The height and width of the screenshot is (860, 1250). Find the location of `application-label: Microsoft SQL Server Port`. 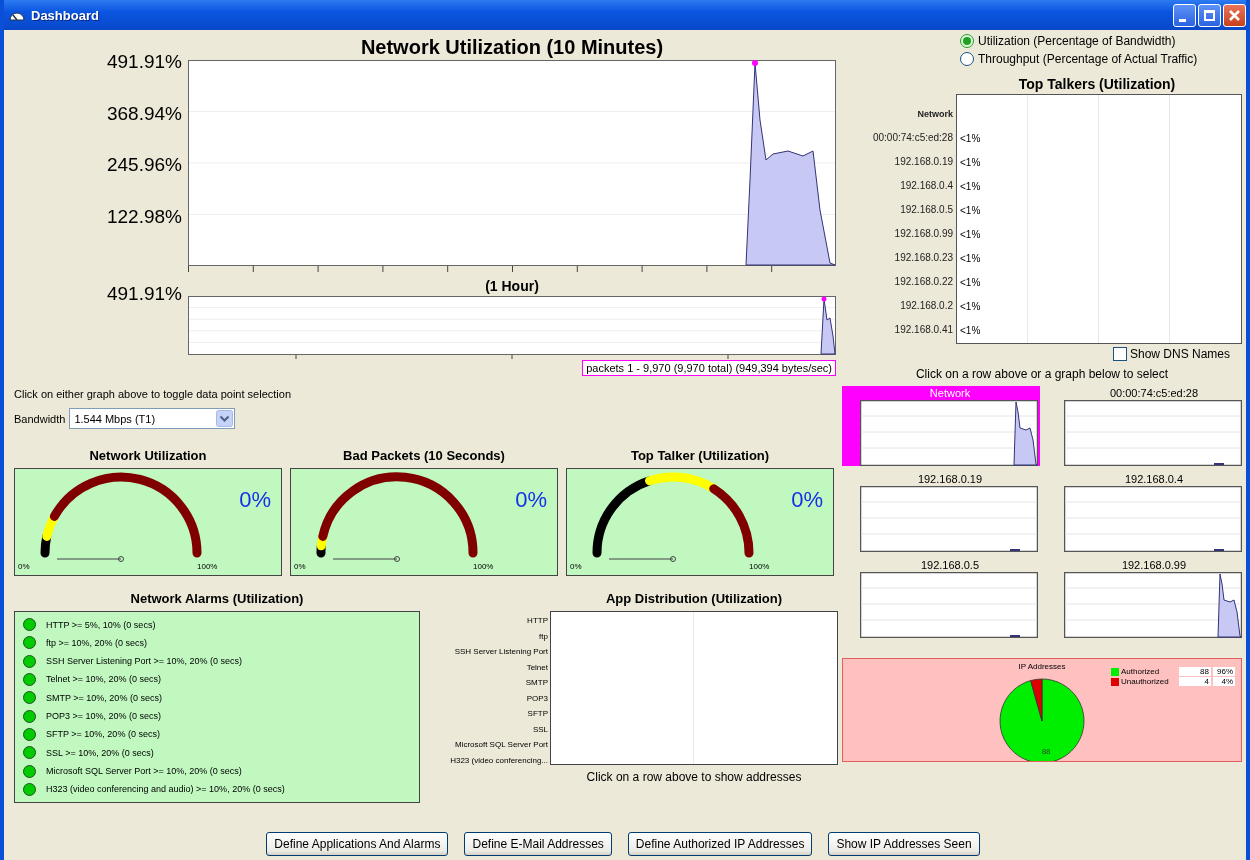

application-label: Microsoft SQL Server Port is located at coordinates (501, 745).